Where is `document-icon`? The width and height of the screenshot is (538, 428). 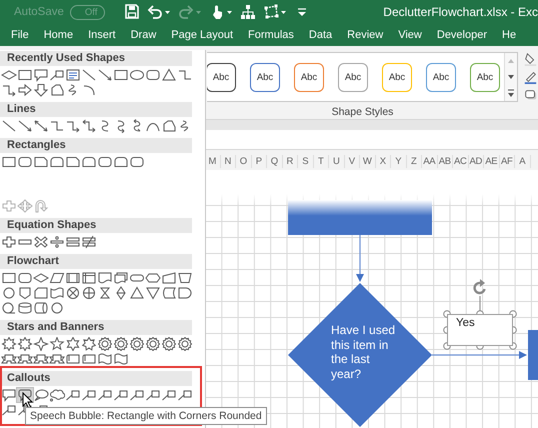
document-icon is located at coordinates (105, 278).